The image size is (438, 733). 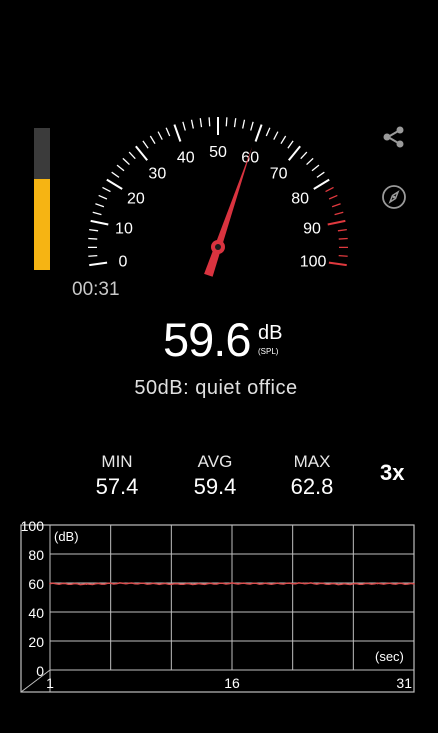 What do you see at coordinates (270, 333) in the screenshot?
I see `reading-unit: dB` at bounding box center [270, 333].